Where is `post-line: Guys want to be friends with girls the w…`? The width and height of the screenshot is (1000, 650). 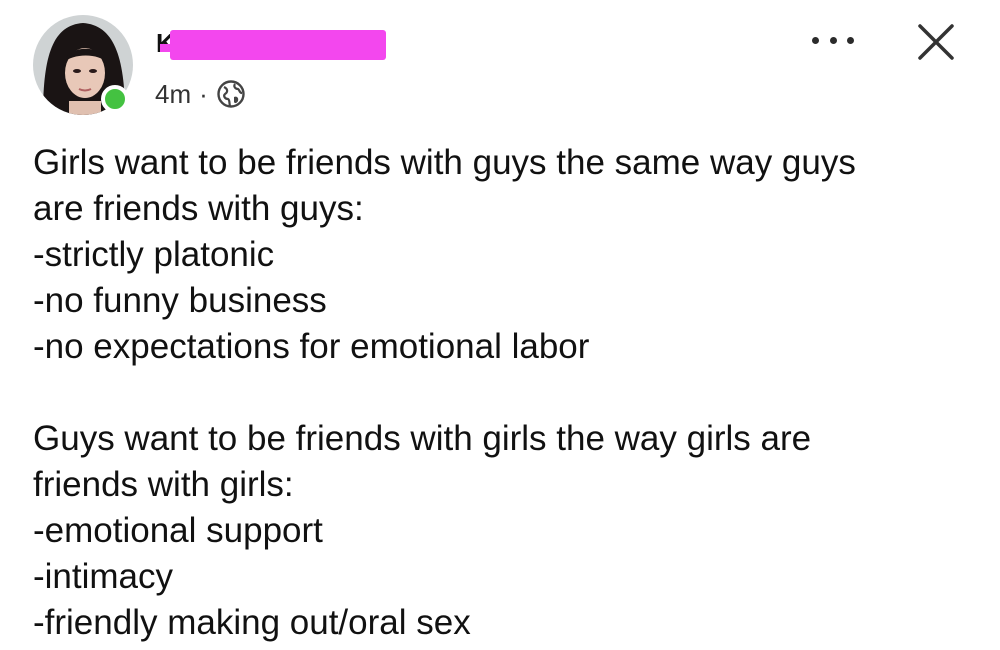
post-line: Guys want to be friends with girls the w… is located at coordinates (422, 438).